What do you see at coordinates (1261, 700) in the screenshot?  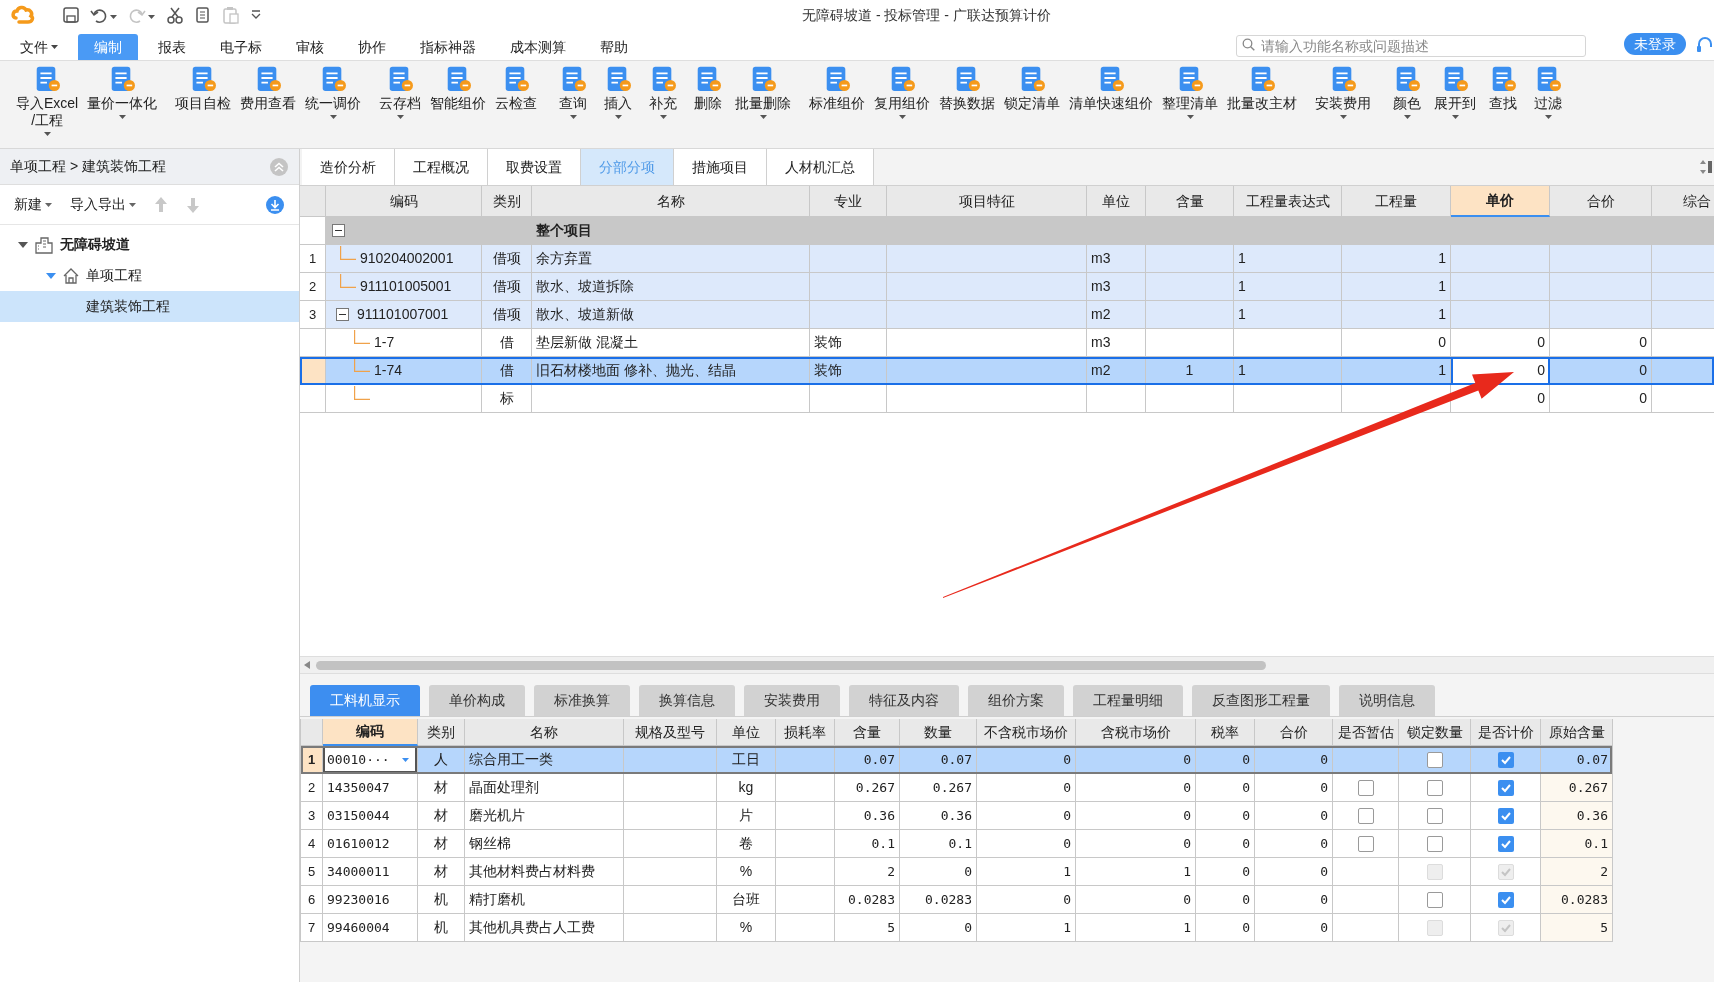 I see `tab: 反查图形工程量` at bounding box center [1261, 700].